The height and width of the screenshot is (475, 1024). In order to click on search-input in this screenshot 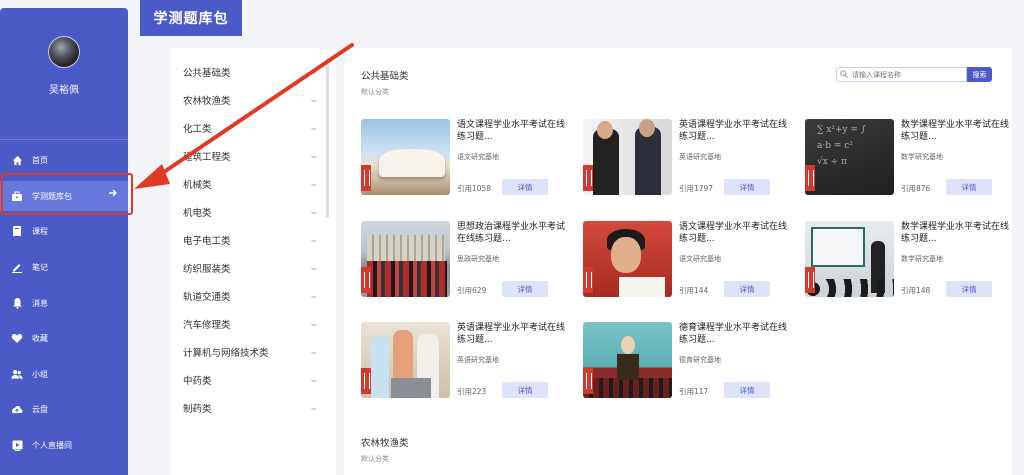, I will do `click(907, 74)`.